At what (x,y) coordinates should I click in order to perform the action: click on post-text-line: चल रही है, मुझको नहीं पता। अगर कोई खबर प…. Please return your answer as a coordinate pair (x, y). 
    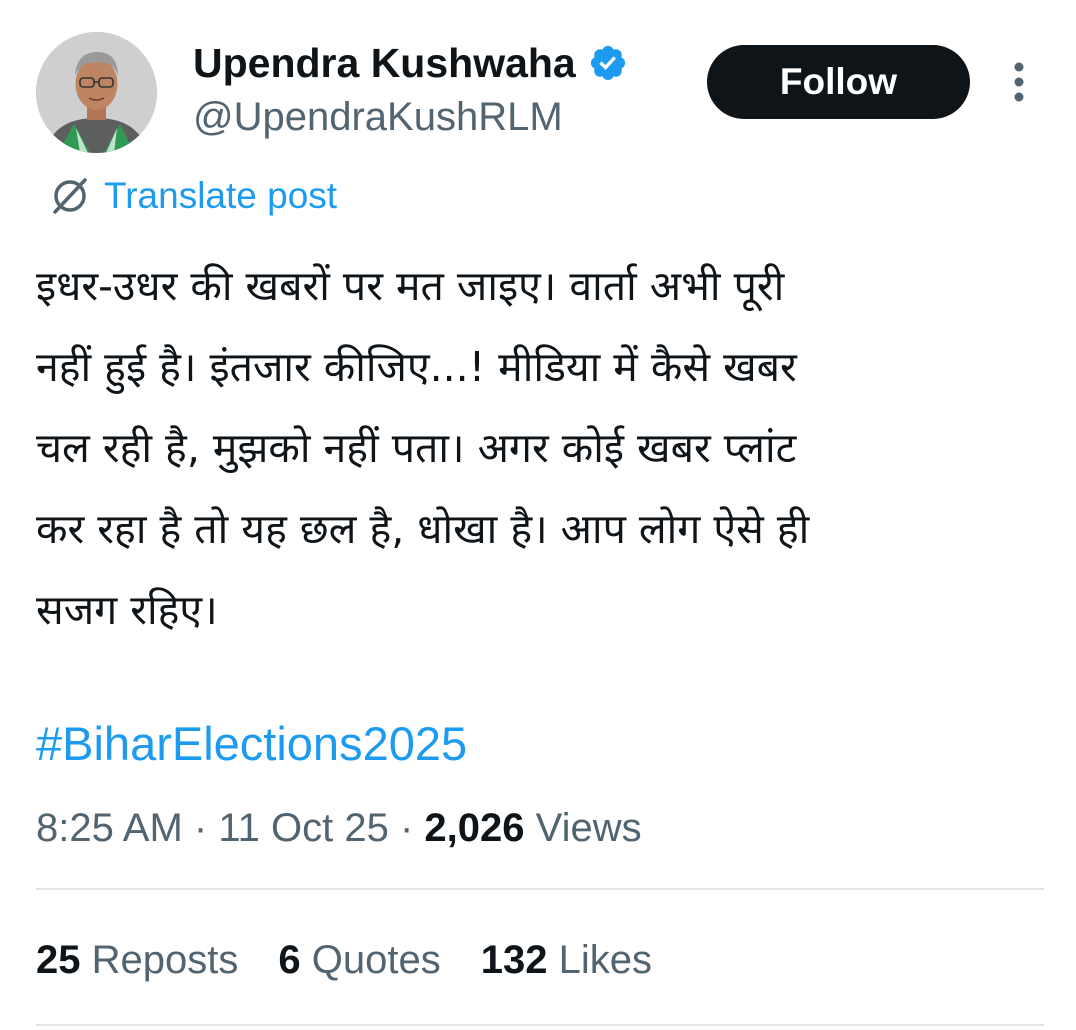
    Looking at the image, I should click on (416, 448).